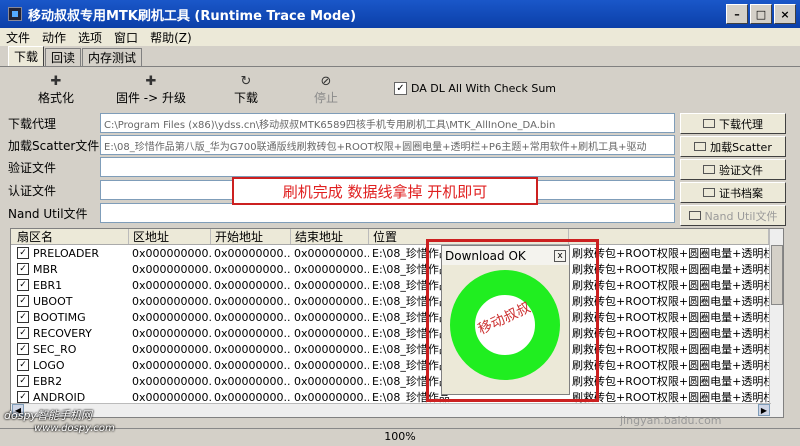 This screenshot has width=800, height=446. What do you see at coordinates (669, 236) in the screenshot?
I see `col-extra-header` at bounding box center [669, 236].